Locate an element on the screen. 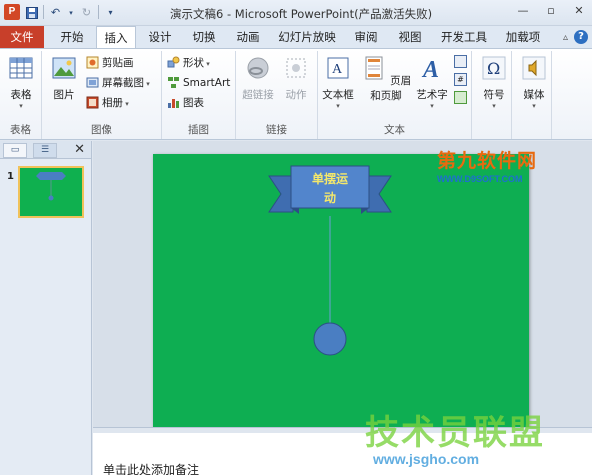 This screenshot has width=592, height=475. tab-home: 开始 is located at coordinates (72, 37).